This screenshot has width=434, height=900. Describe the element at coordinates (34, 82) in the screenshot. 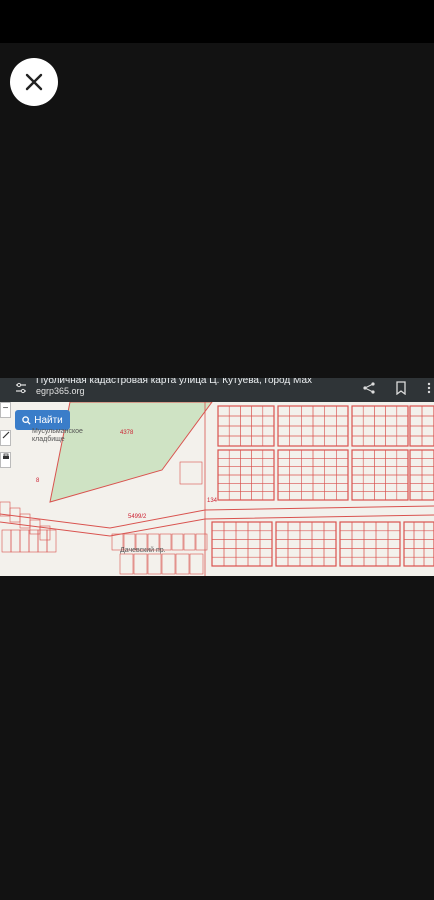

I see `close-button` at that location.